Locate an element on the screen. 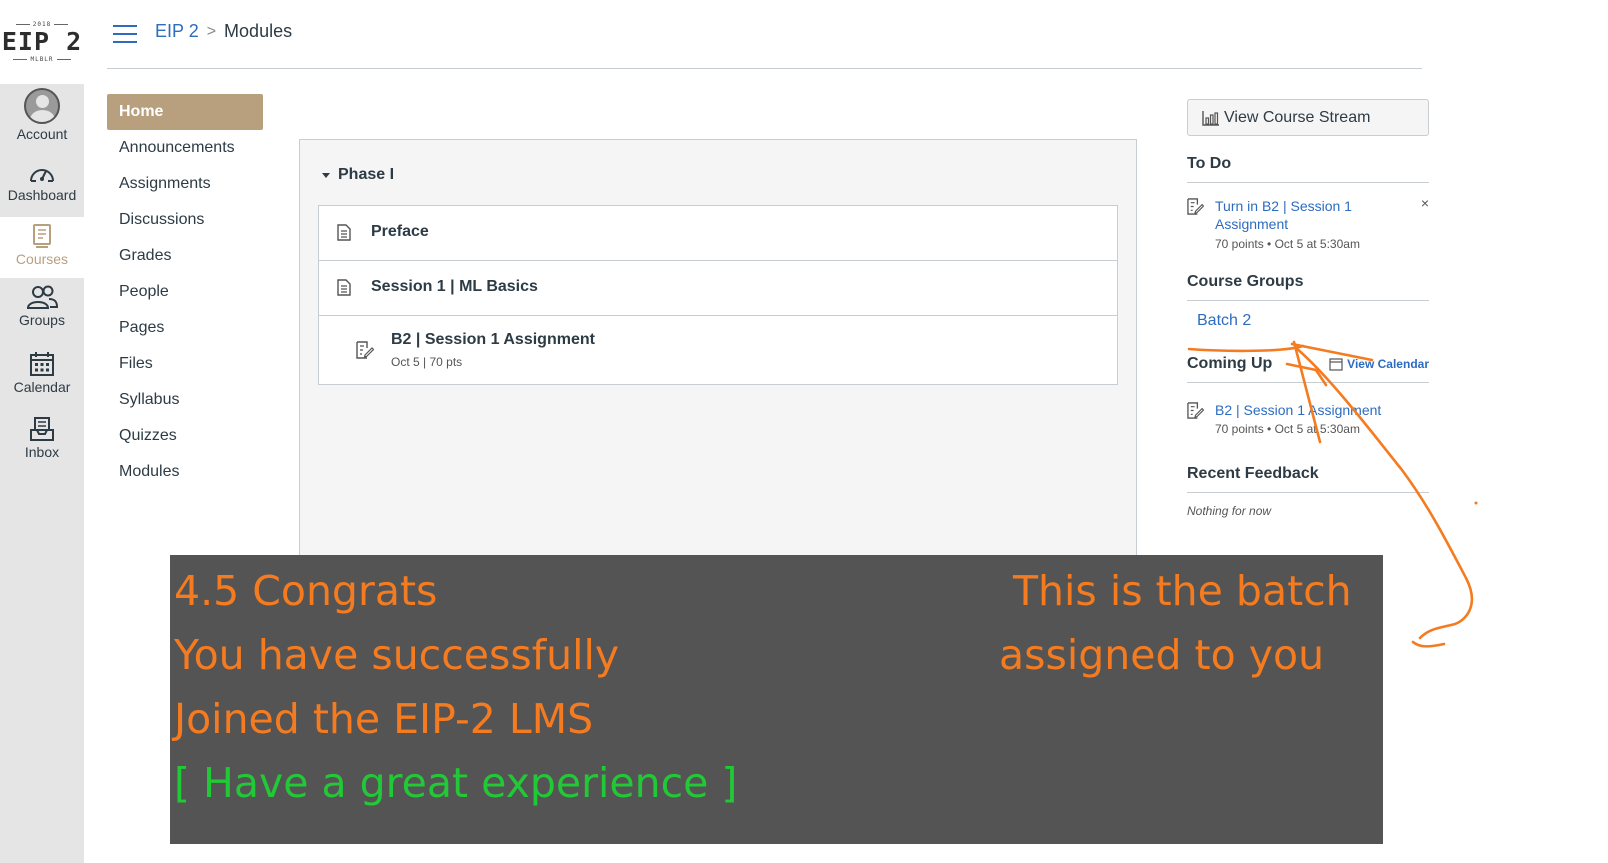 The width and height of the screenshot is (1608, 863). coming-up-heading-label: Coming Up is located at coordinates (1230, 363).